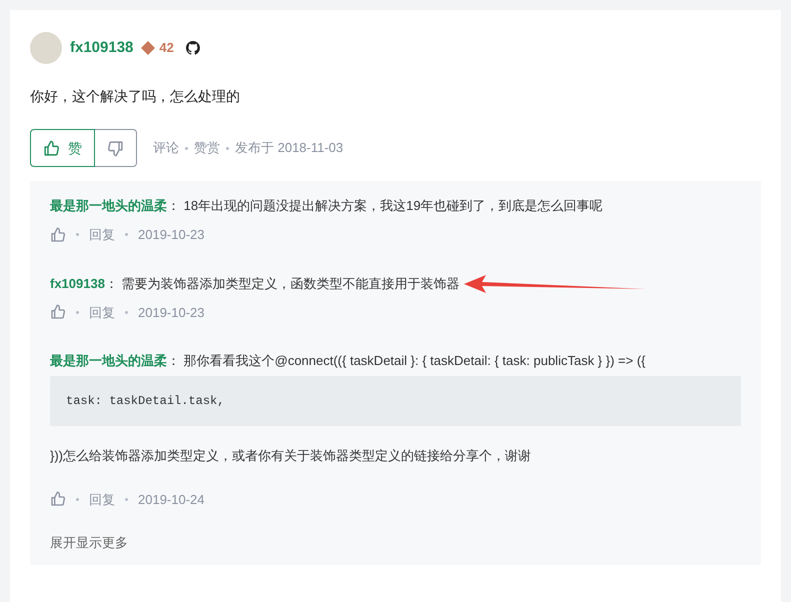 The image size is (791, 602). I want to click on post-meta-item: 发布于 2018-11-03, so click(289, 148).